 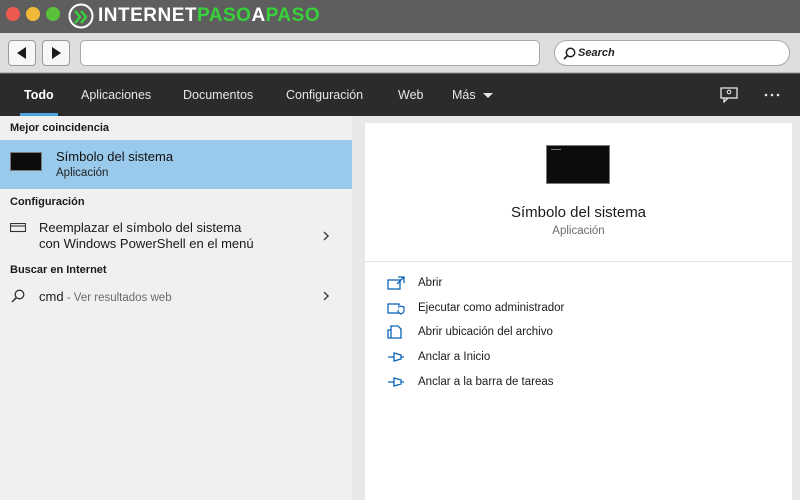 I want to click on forward-arrow-icon, so click(x=56, y=53).